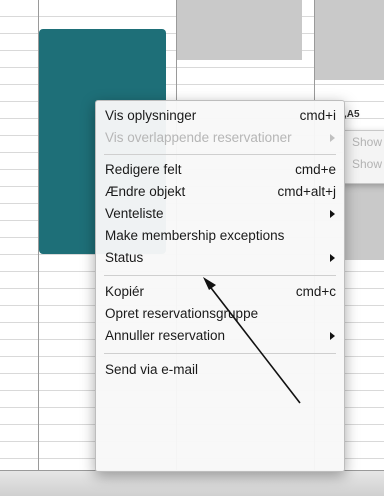  What do you see at coordinates (220, 214) in the screenshot?
I see `menu-item-venteliste: Venteliste` at bounding box center [220, 214].